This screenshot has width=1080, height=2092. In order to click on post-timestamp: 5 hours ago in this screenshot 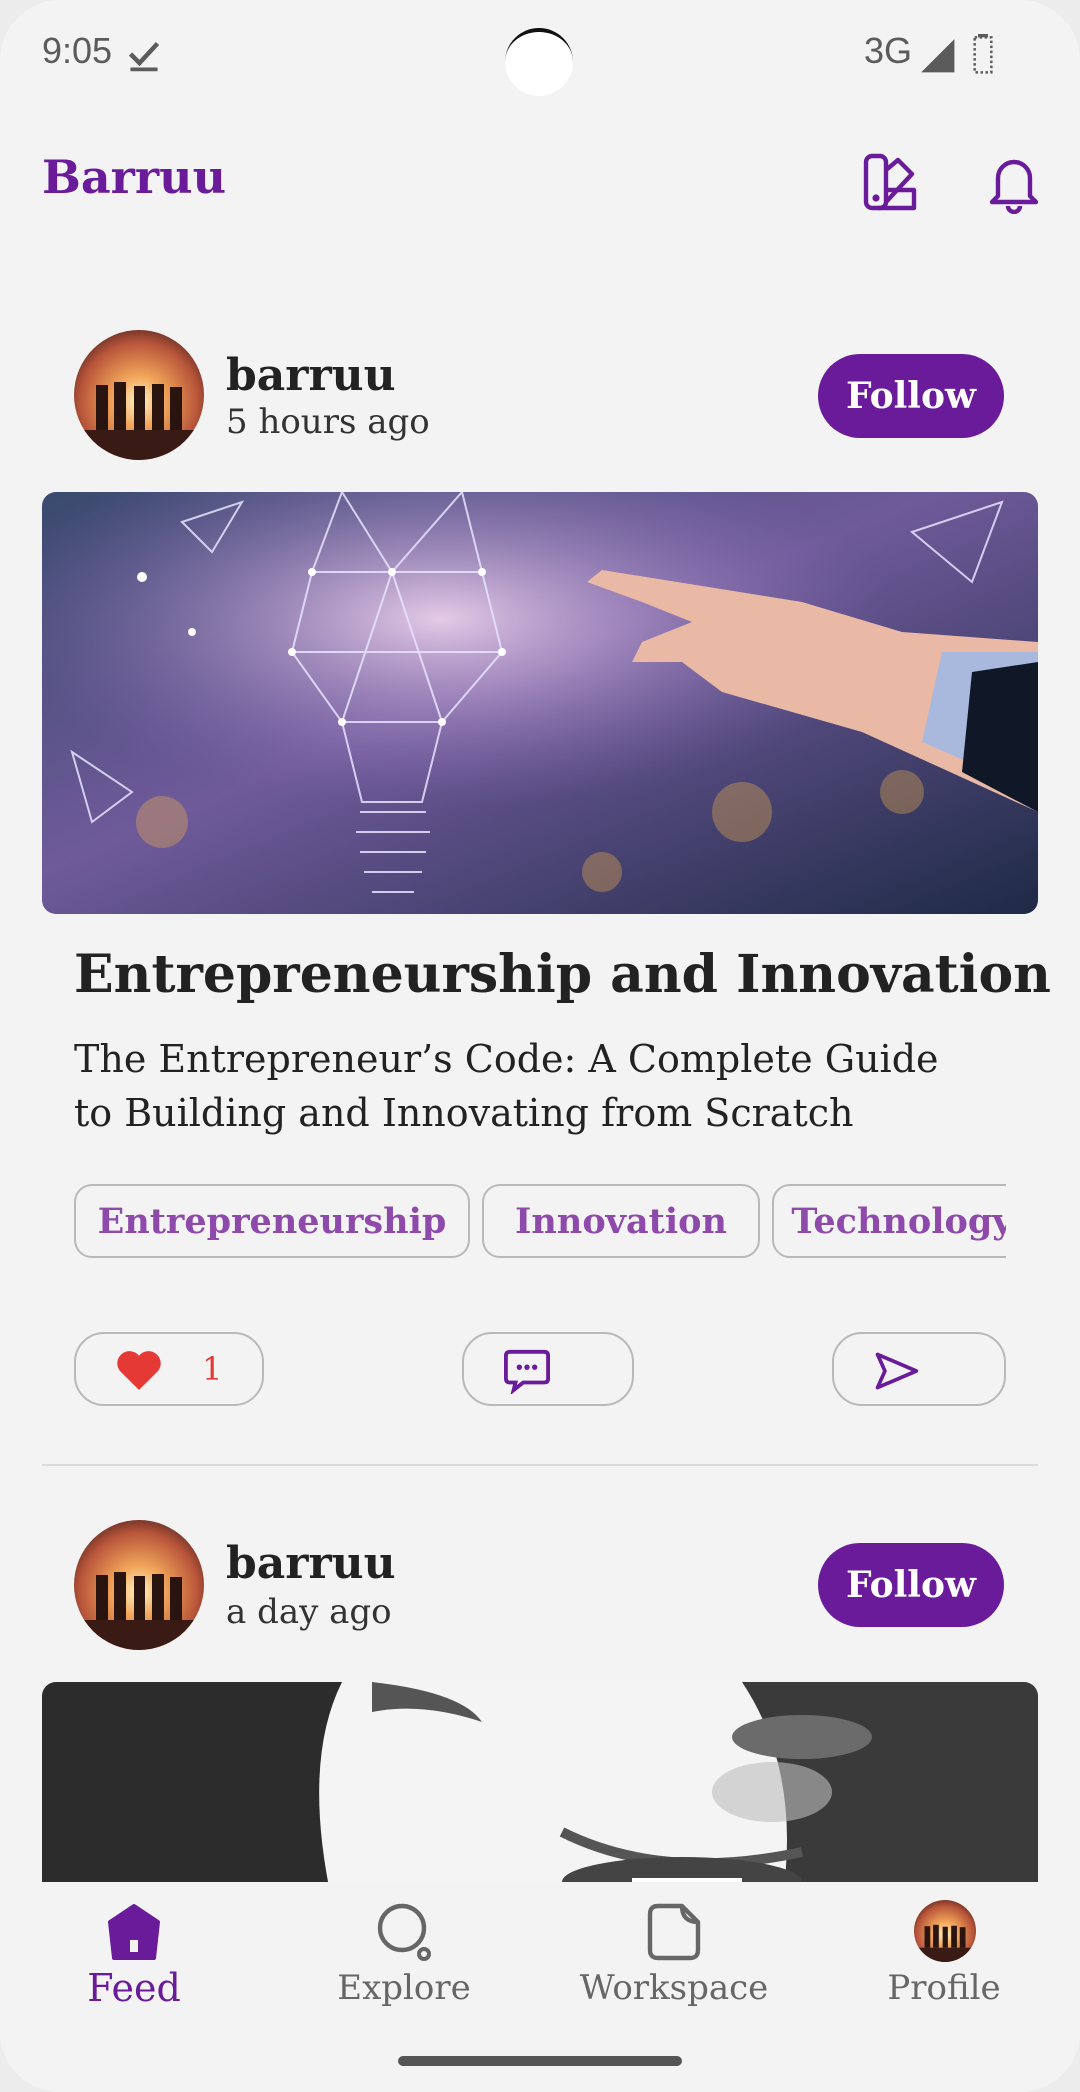, I will do `click(328, 422)`.